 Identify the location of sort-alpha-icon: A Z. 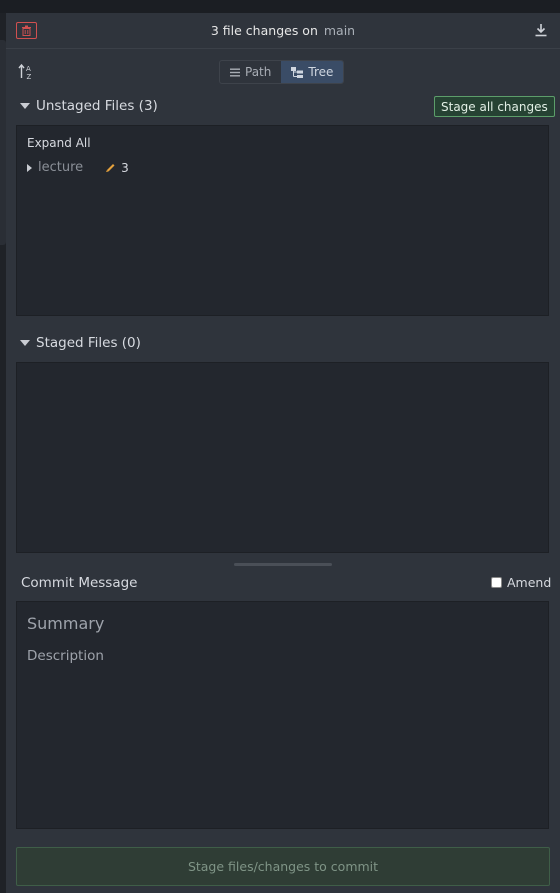
(27, 72).